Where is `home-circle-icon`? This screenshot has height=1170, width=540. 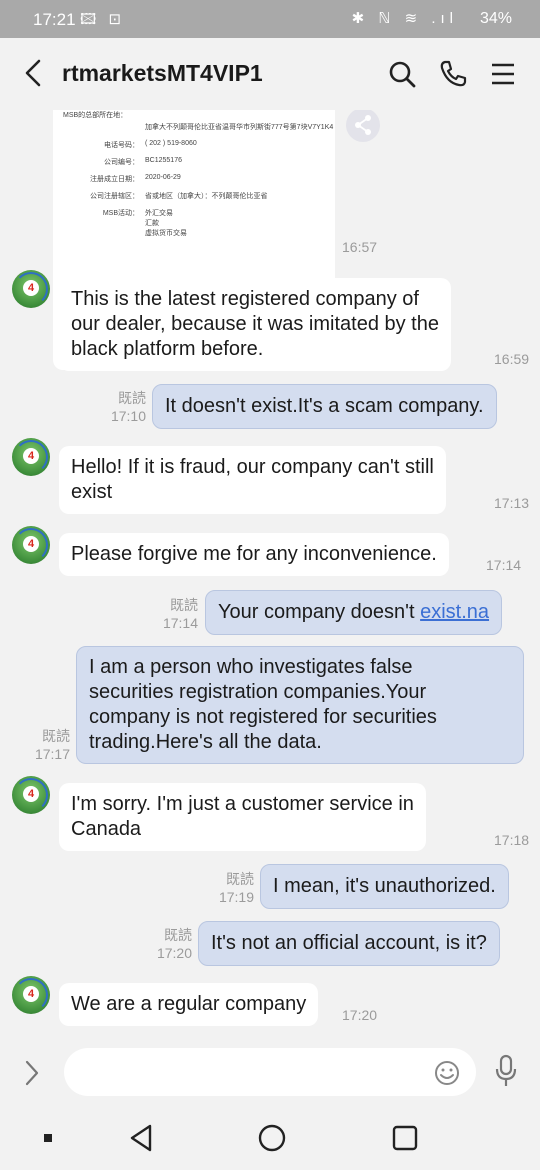 home-circle-icon is located at coordinates (272, 1138).